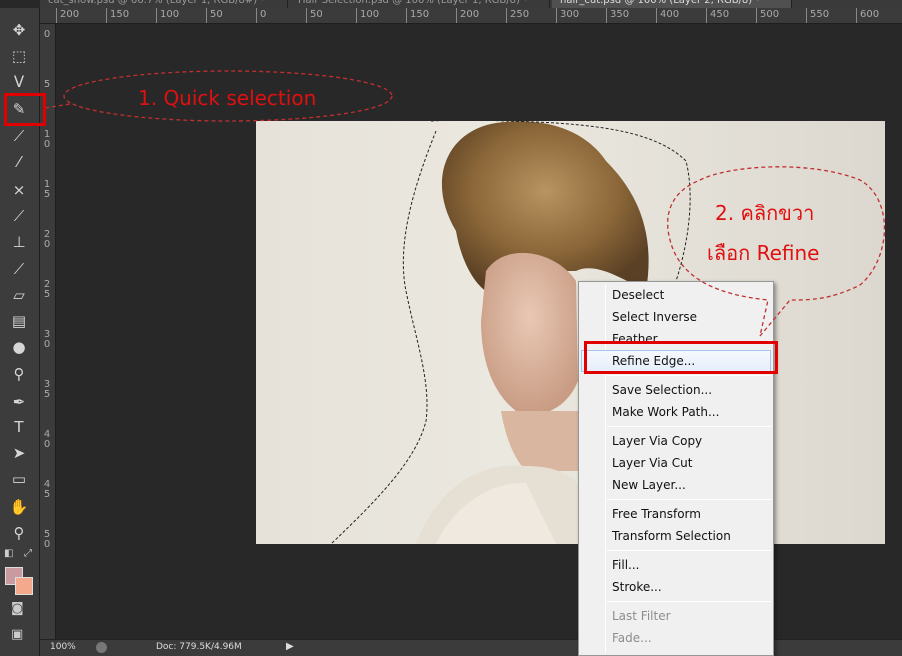 This screenshot has height=656, width=902. I want to click on refine-edge-highlight, so click(681, 357).